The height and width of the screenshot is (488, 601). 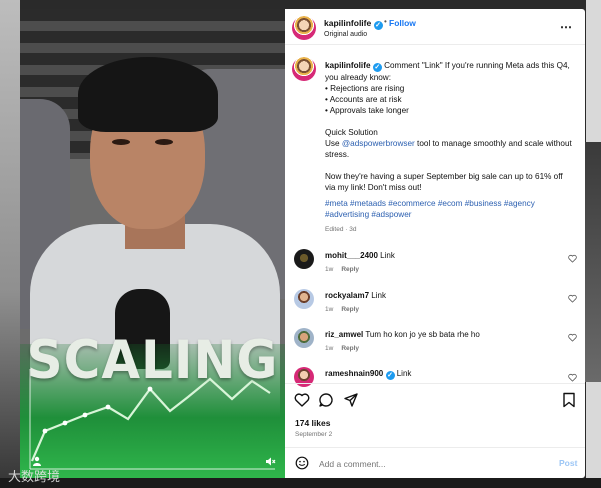 I want to click on person-eye-right, so click(x=164, y=142).